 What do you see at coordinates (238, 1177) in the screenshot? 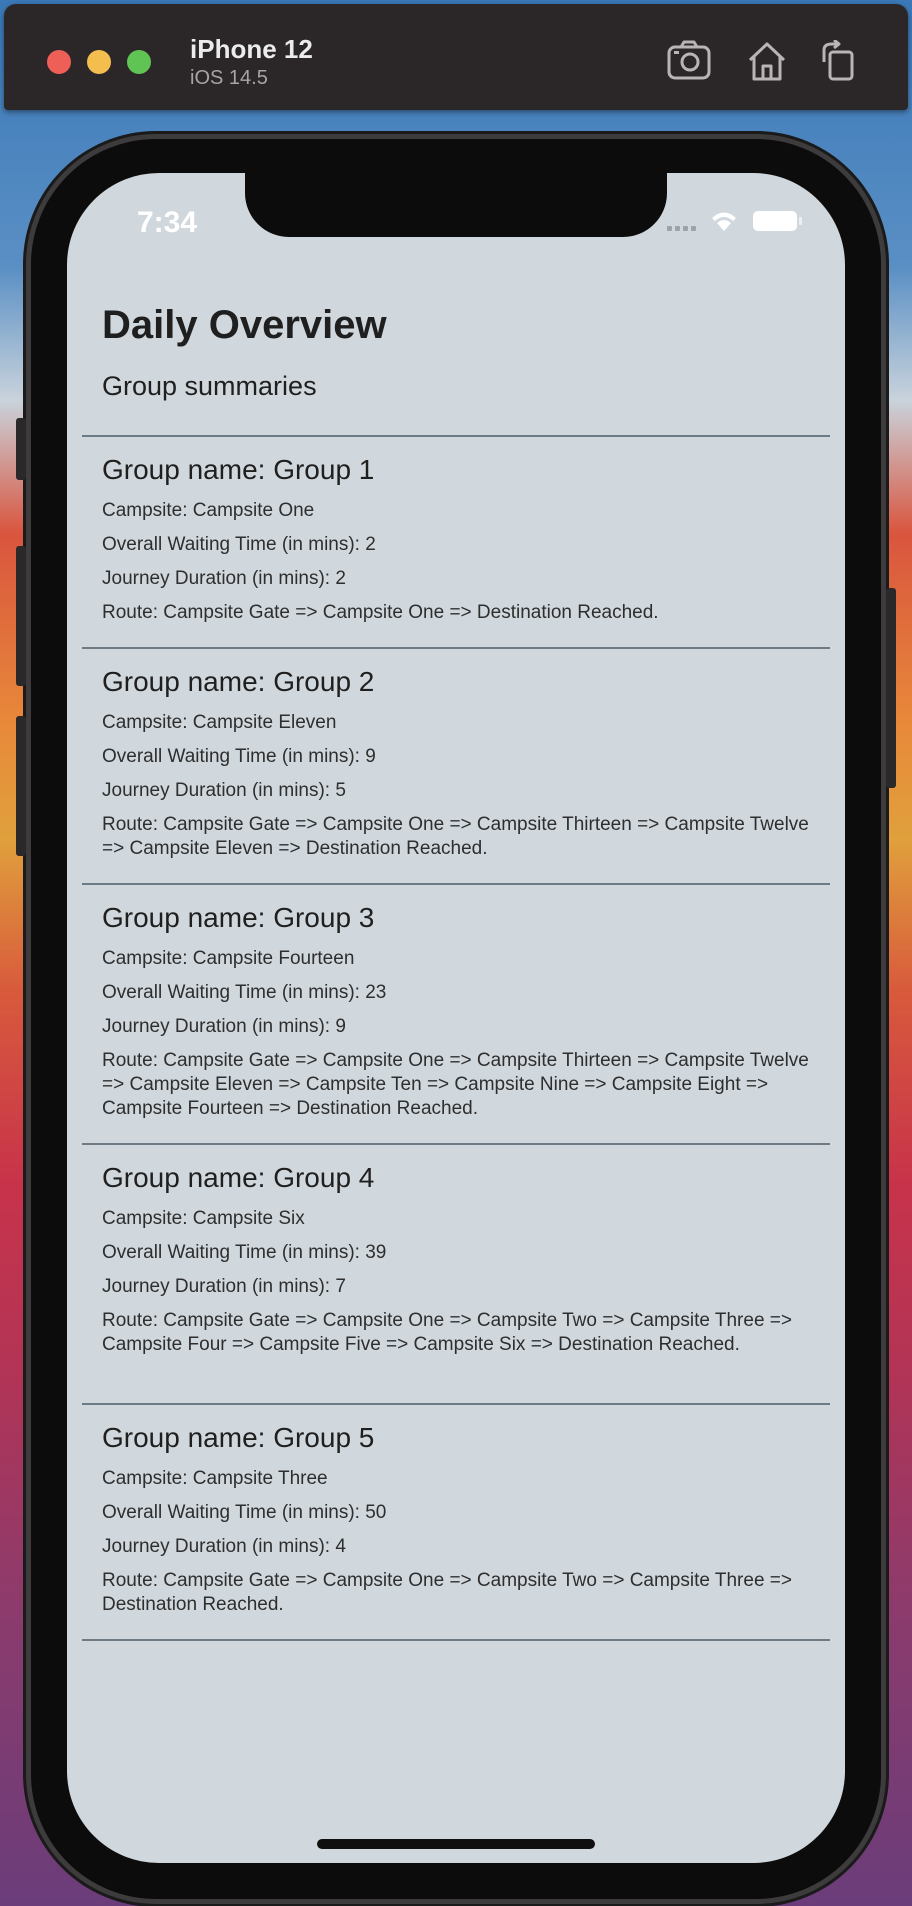
I see `group-name: Group name: Group 4` at bounding box center [238, 1177].